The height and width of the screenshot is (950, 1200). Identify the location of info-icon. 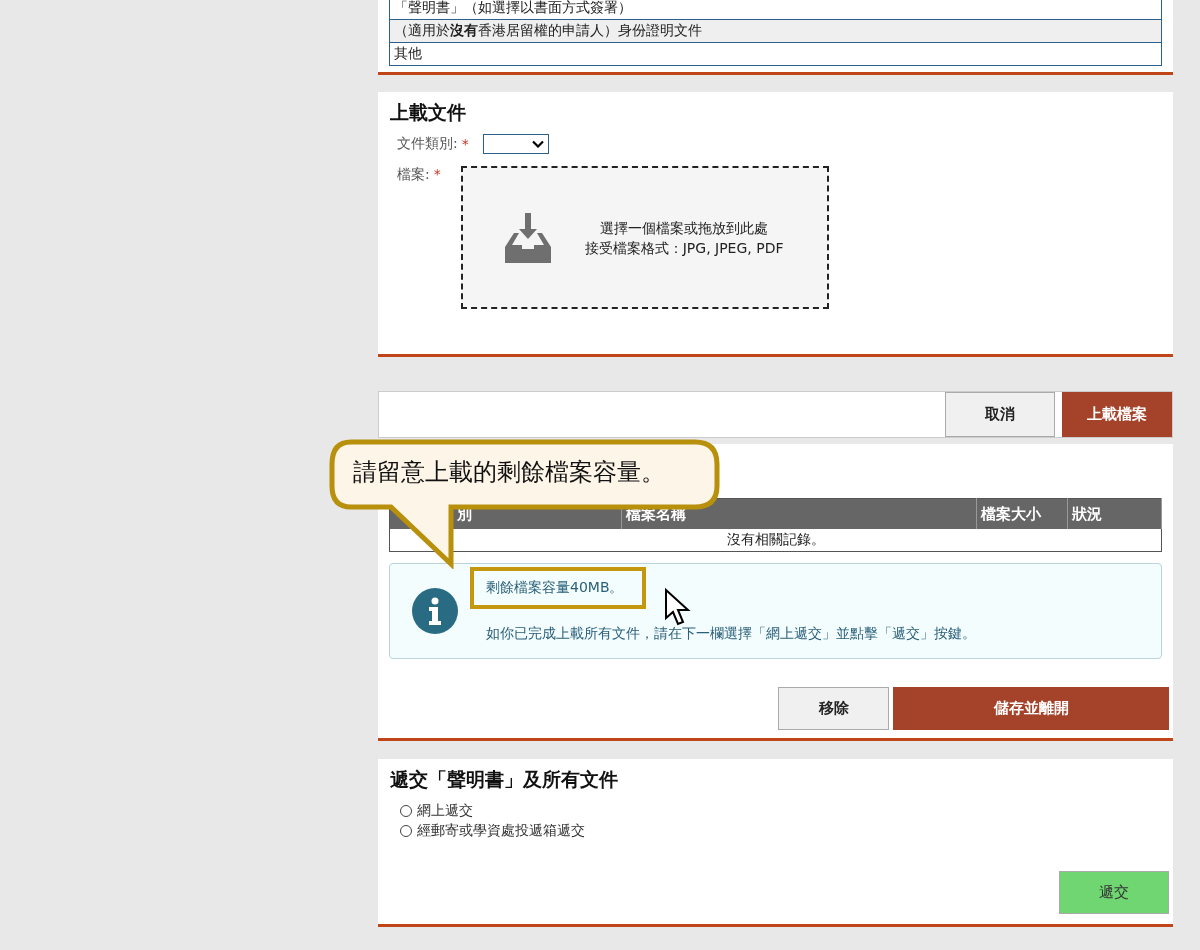
(435, 611).